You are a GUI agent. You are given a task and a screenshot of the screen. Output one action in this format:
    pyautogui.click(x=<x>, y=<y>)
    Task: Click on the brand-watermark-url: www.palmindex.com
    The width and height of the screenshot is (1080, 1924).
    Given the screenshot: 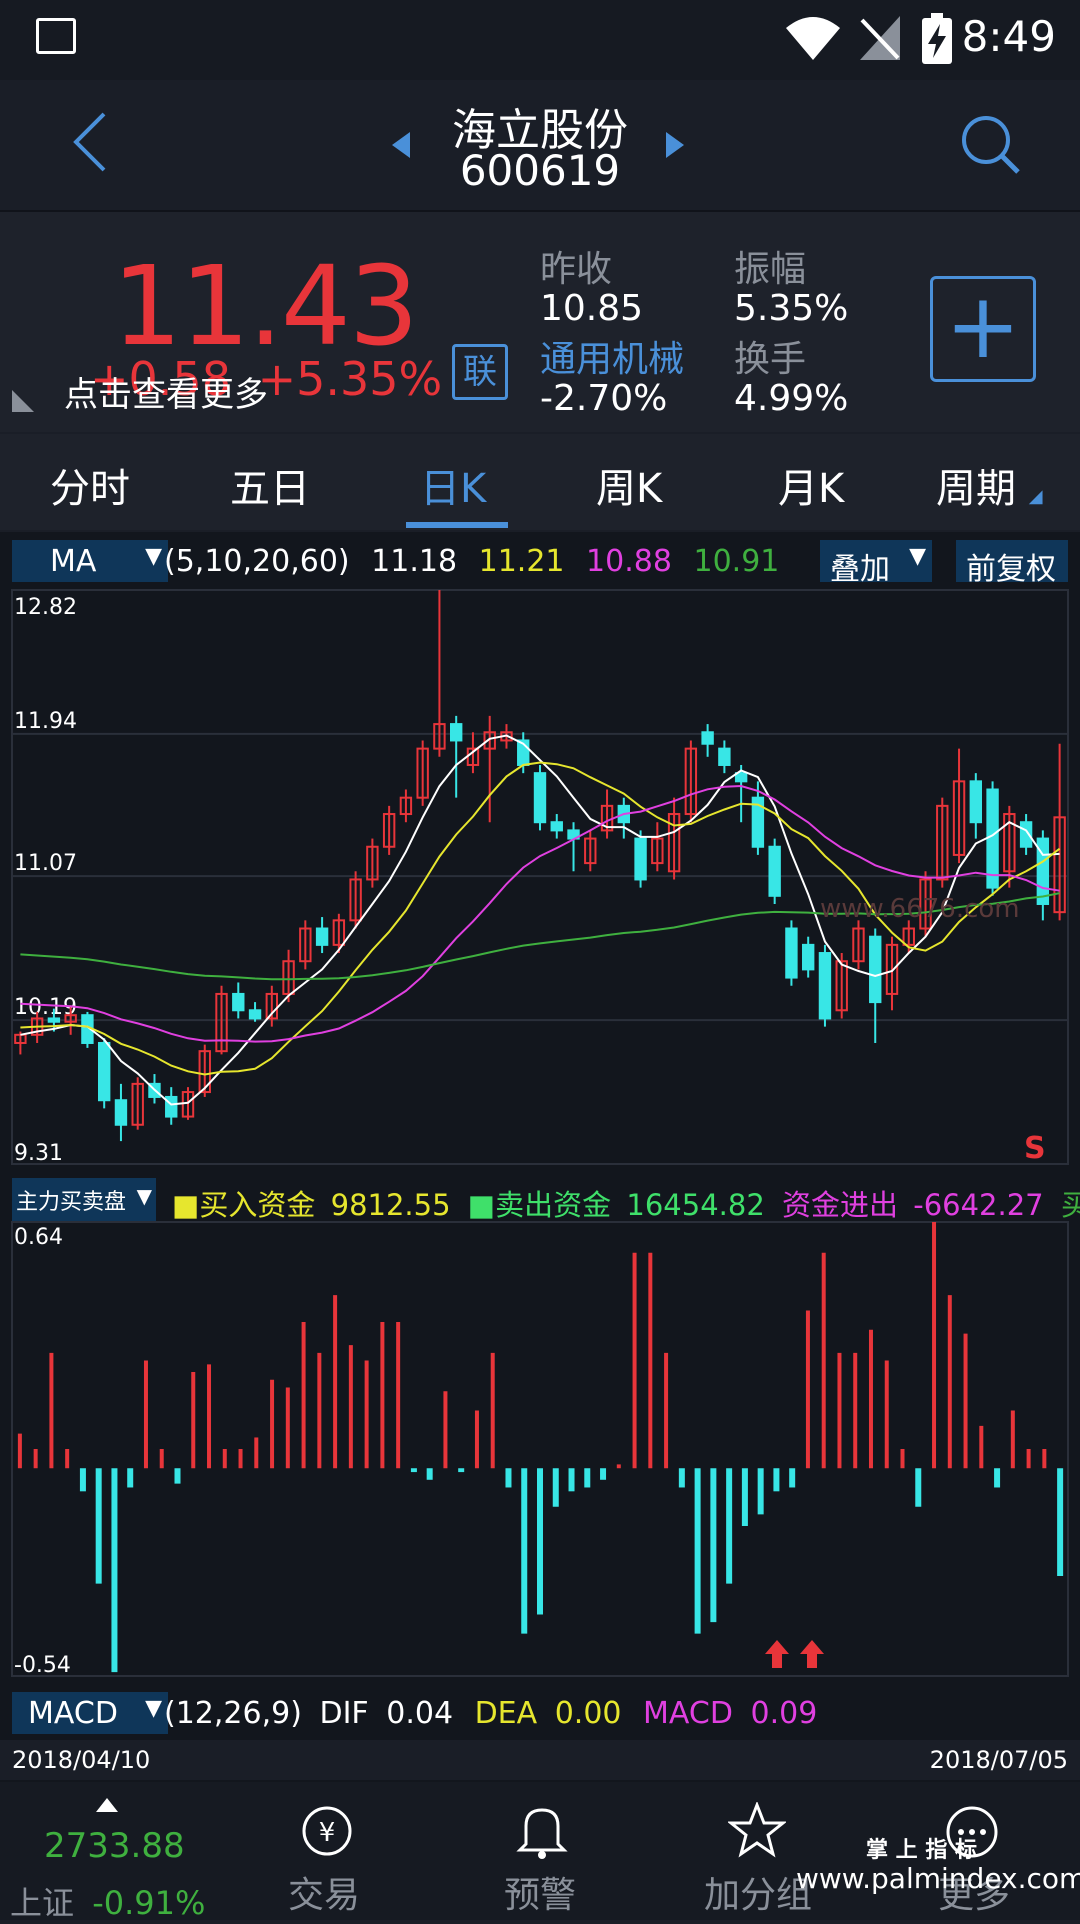 What is the action you would take?
    pyautogui.click(x=938, y=1878)
    